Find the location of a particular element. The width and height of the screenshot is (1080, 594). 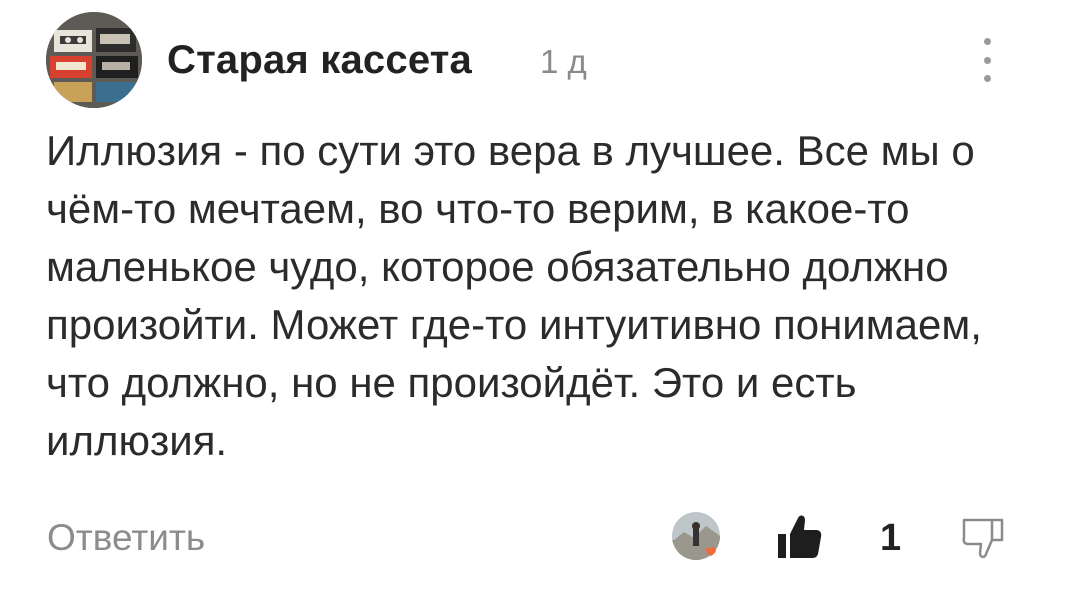

reactor-avatar-image is located at coordinates (696, 536).